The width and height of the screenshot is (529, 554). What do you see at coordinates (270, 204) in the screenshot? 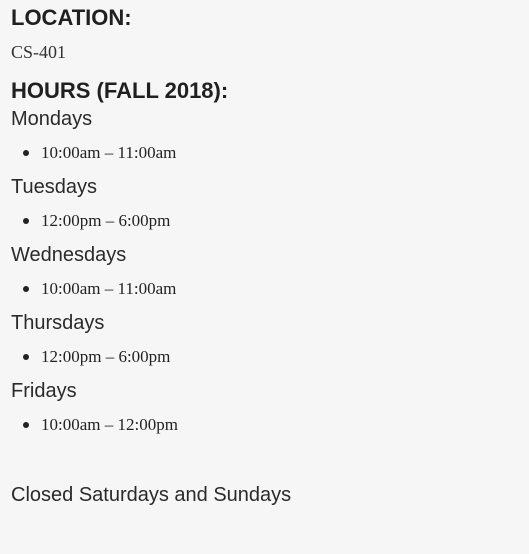
I see `day-block-tuesday: Tuesdays 12:00pm – 6:00pm` at bounding box center [270, 204].